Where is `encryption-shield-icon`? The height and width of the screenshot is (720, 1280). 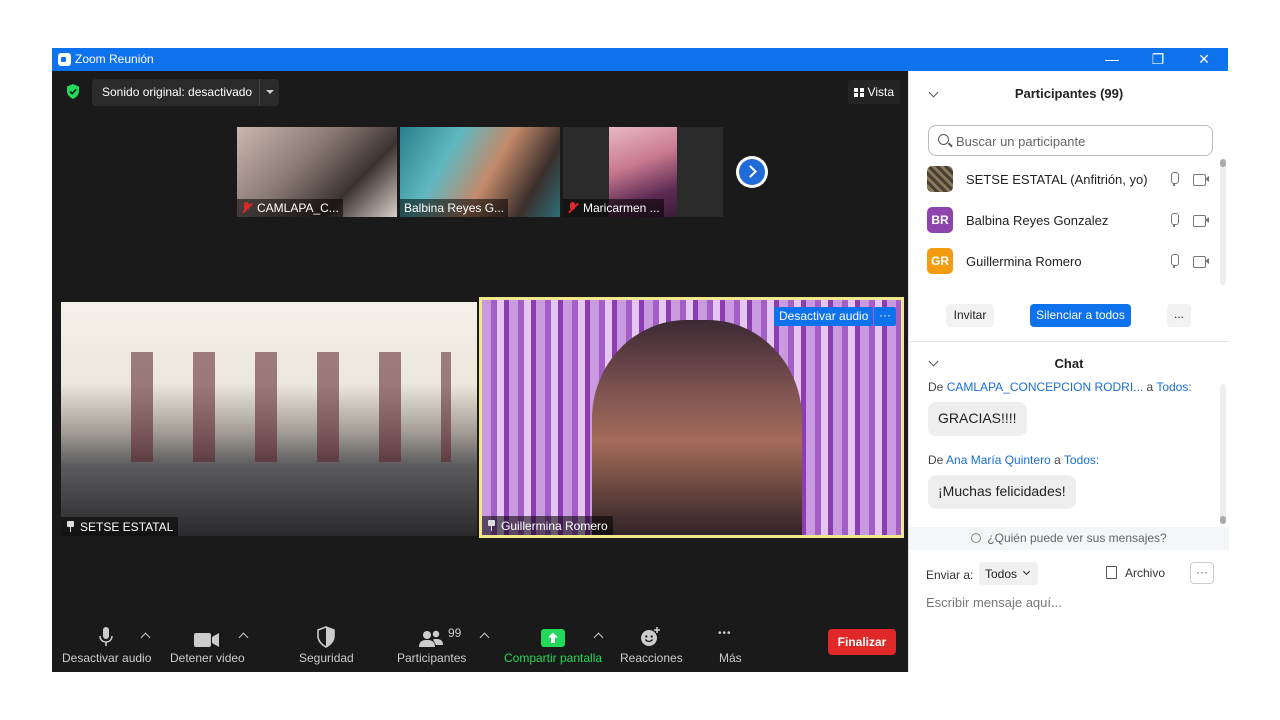 encryption-shield-icon is located at coordinates (73, 91).